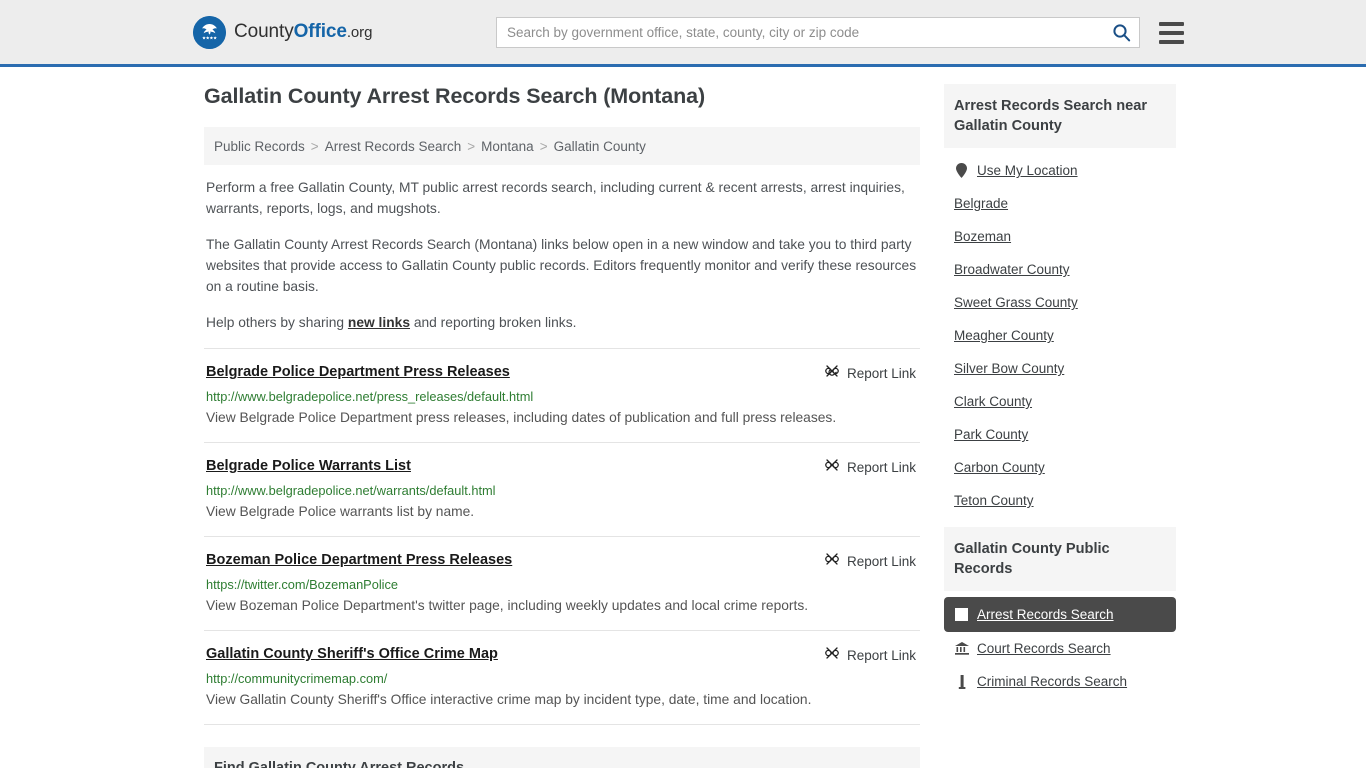 This screenshot has width=1366, height=768. What do you see at coordinates (999, 467) in the screenshot?
I see `sidebar-label: Carbon County` at bounding box center [999, 467].